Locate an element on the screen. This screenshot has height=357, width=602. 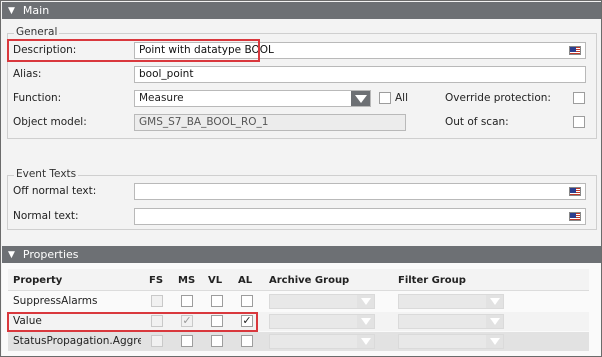
function-label: Function: is located at coordinates (37, 98).